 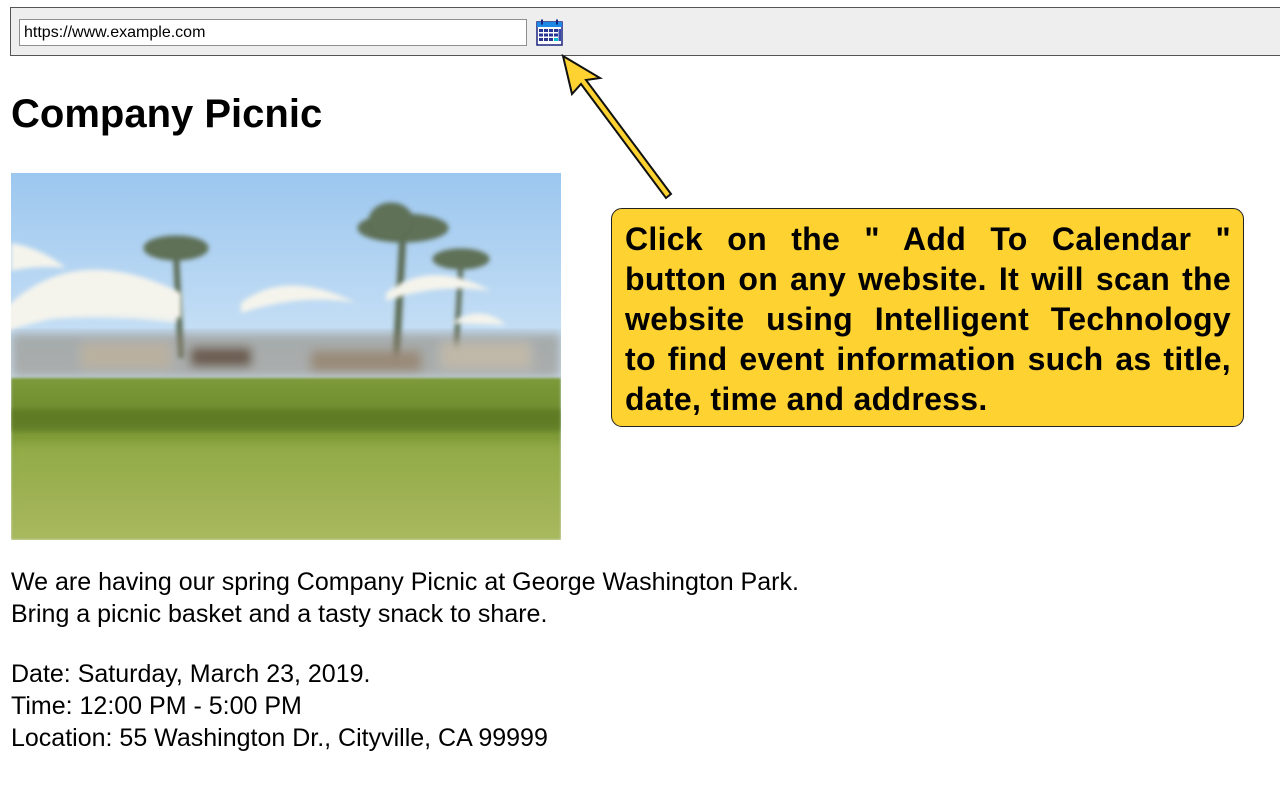 I want to click on calendar-icon, so click(x=549, y=32).